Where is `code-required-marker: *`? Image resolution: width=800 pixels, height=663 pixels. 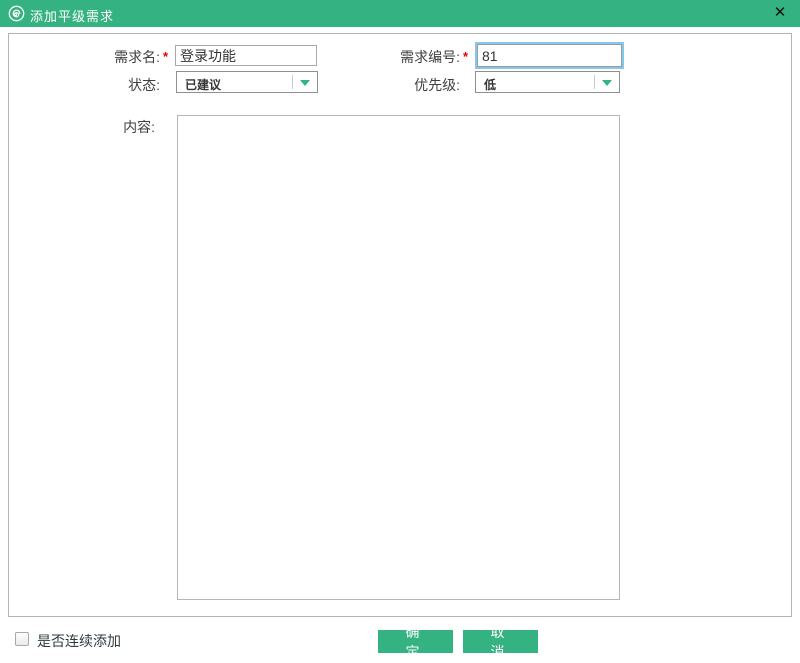
code-required-marker: * is located at coordinates (466, 56).